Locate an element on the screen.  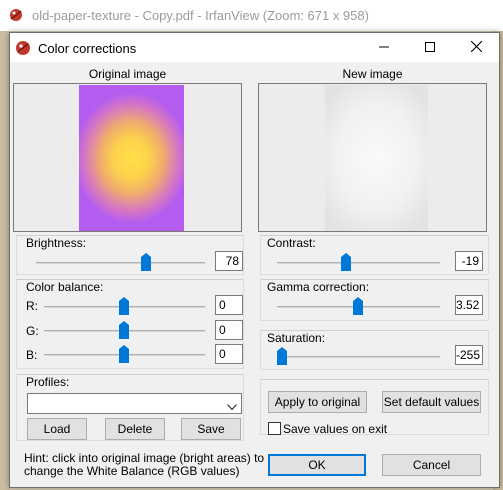
brightness-slider-thumb is located at coordinates (146, 262).